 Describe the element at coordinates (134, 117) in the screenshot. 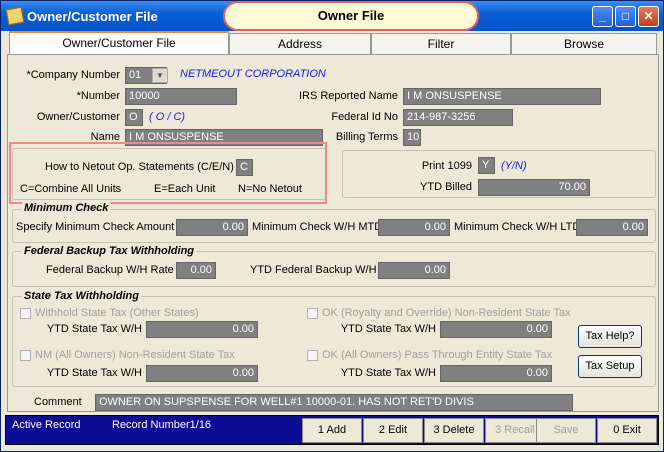

I see `owner-customer-field: O` at that location.